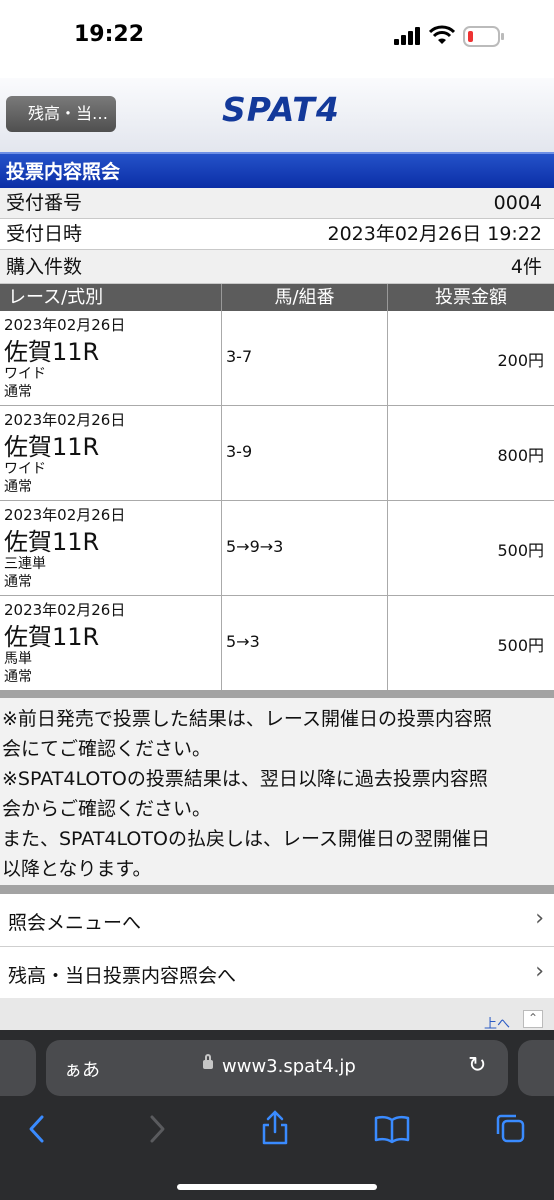  Describe the element at coordinates (277, 234) in the screenshot. I see `info-row-receipt-datetime: 受付日時 2023年02月26日 19:22` at that location.